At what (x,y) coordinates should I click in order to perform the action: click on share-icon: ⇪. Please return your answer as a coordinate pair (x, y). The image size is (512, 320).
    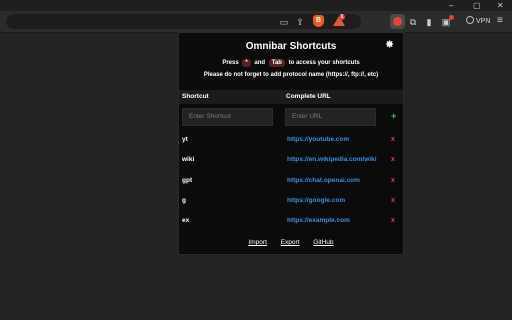
    Looking at the image, I should click on (300, 22).